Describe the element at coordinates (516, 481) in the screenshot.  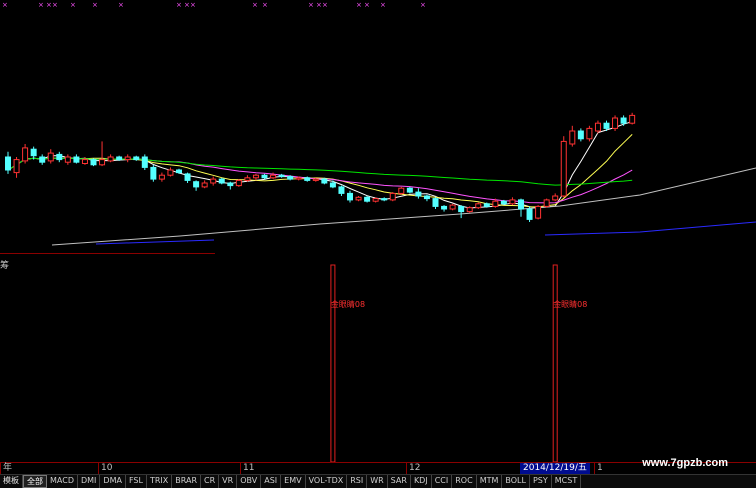
I see `tab-boll: BOLL` at that location.